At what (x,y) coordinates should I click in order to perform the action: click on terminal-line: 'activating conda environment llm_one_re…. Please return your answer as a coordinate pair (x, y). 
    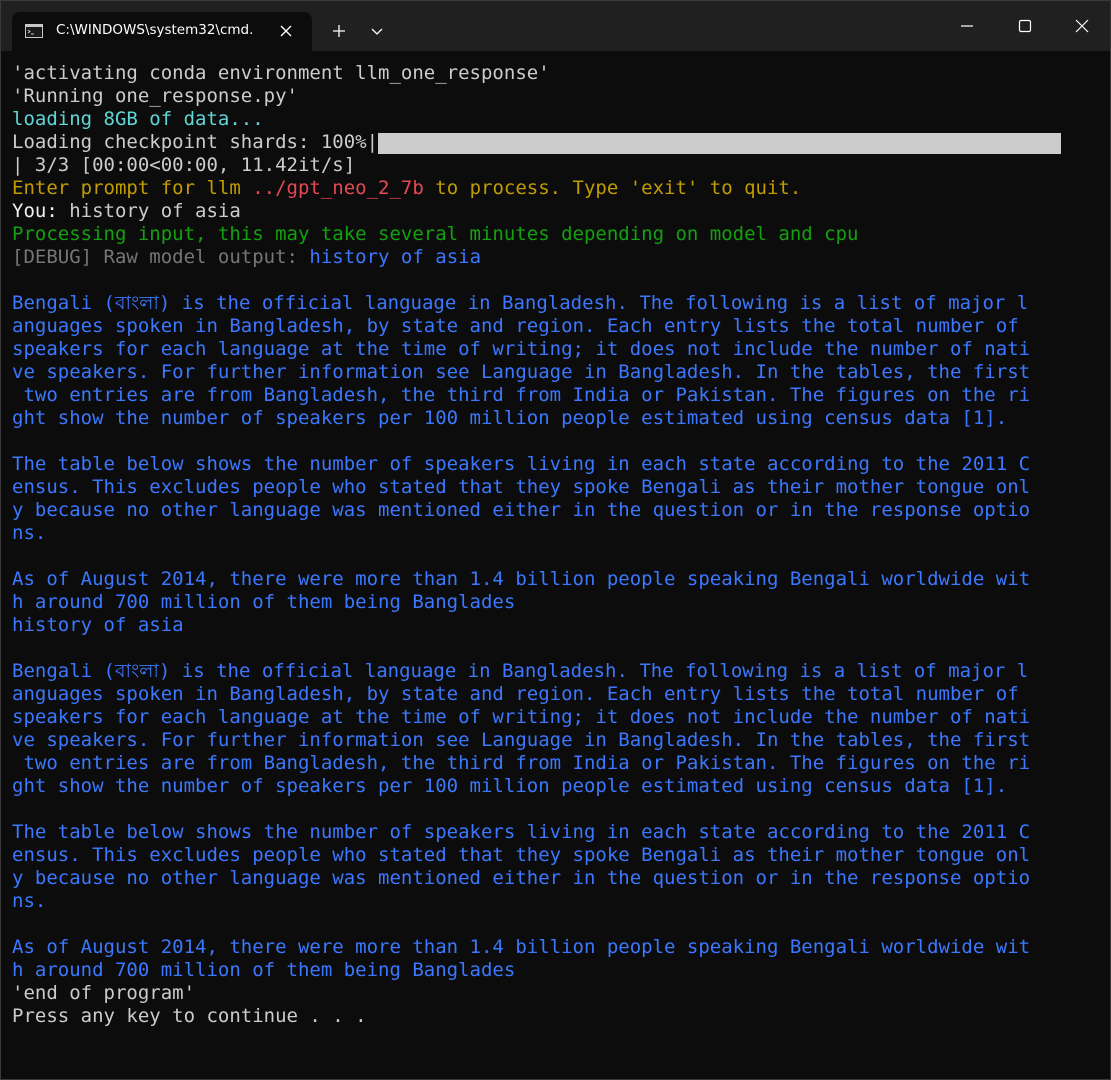
    Looking at the image, I should click on (557, 73).